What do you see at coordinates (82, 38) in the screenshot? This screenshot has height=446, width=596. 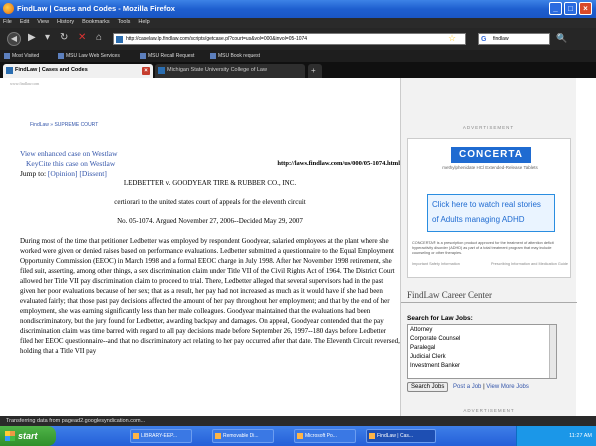 I see `stop-button: ✕` at bounding box center [82, 38].